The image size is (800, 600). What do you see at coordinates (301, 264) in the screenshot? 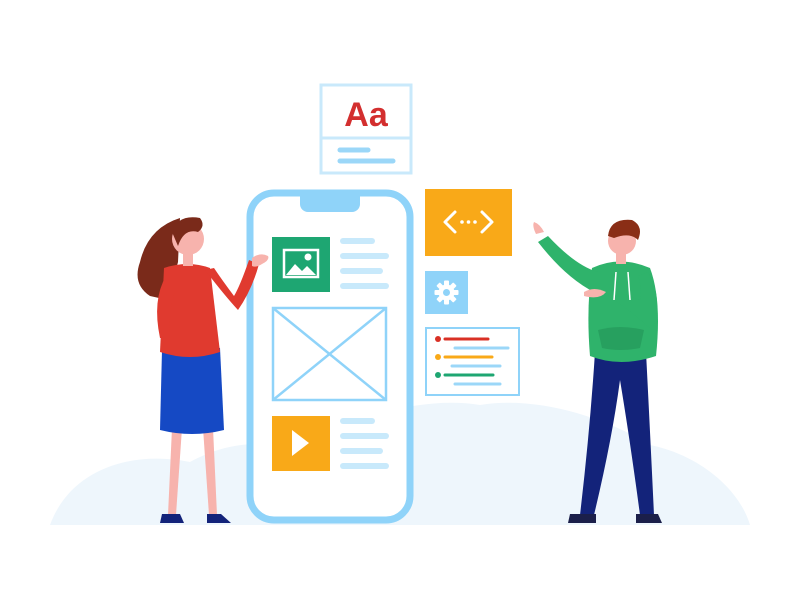
I see `image-icon` at bounding box center [301, 264].